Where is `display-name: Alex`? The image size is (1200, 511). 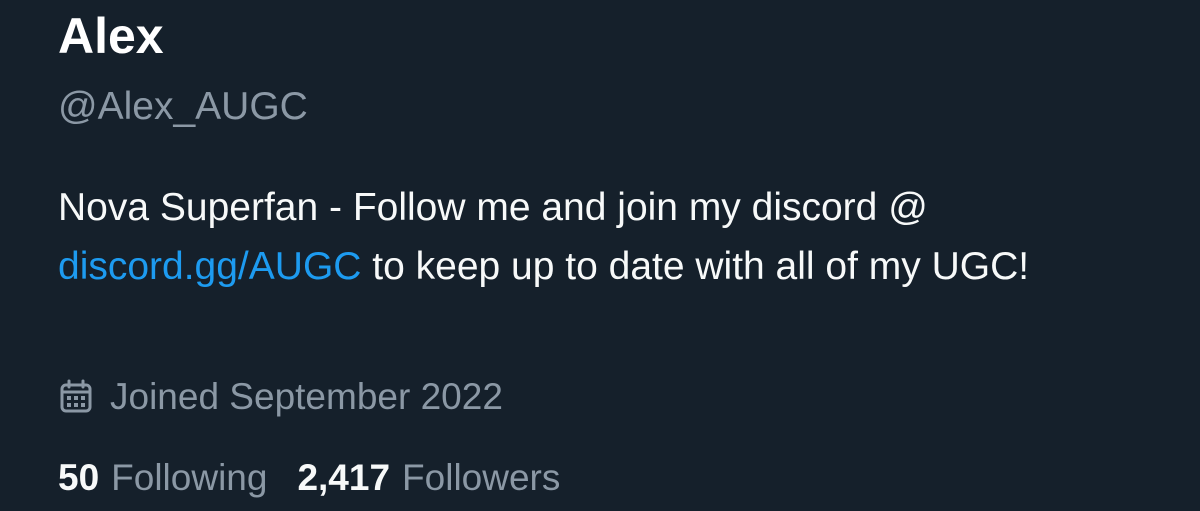 display-name: Alex is located at coordinates (111, 36).